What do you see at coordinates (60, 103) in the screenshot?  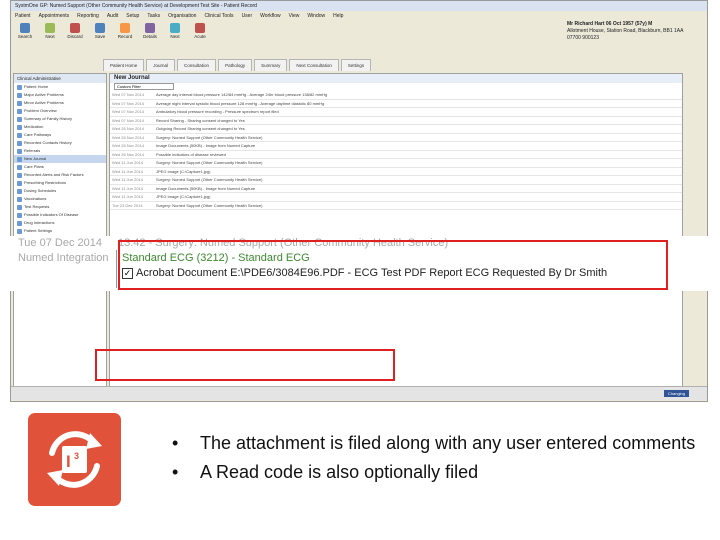 I see `clinical-tree-item: Minor Active Problems` at bounding box center [60, 103].